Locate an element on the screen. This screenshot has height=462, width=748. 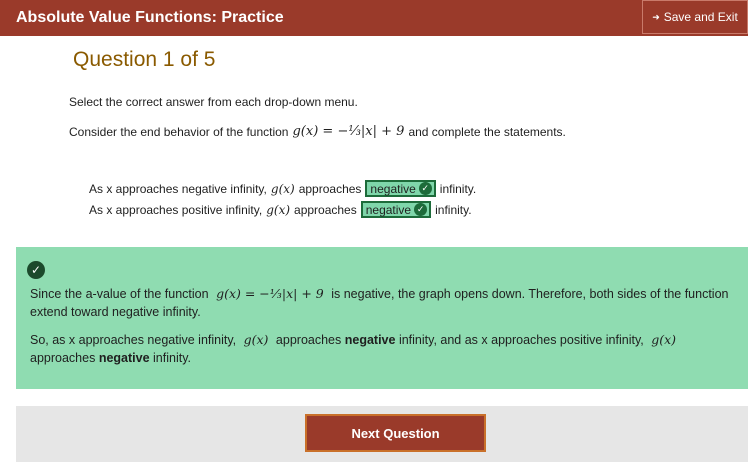
next-question-button: Next Question is located at coordinates (395, 433).